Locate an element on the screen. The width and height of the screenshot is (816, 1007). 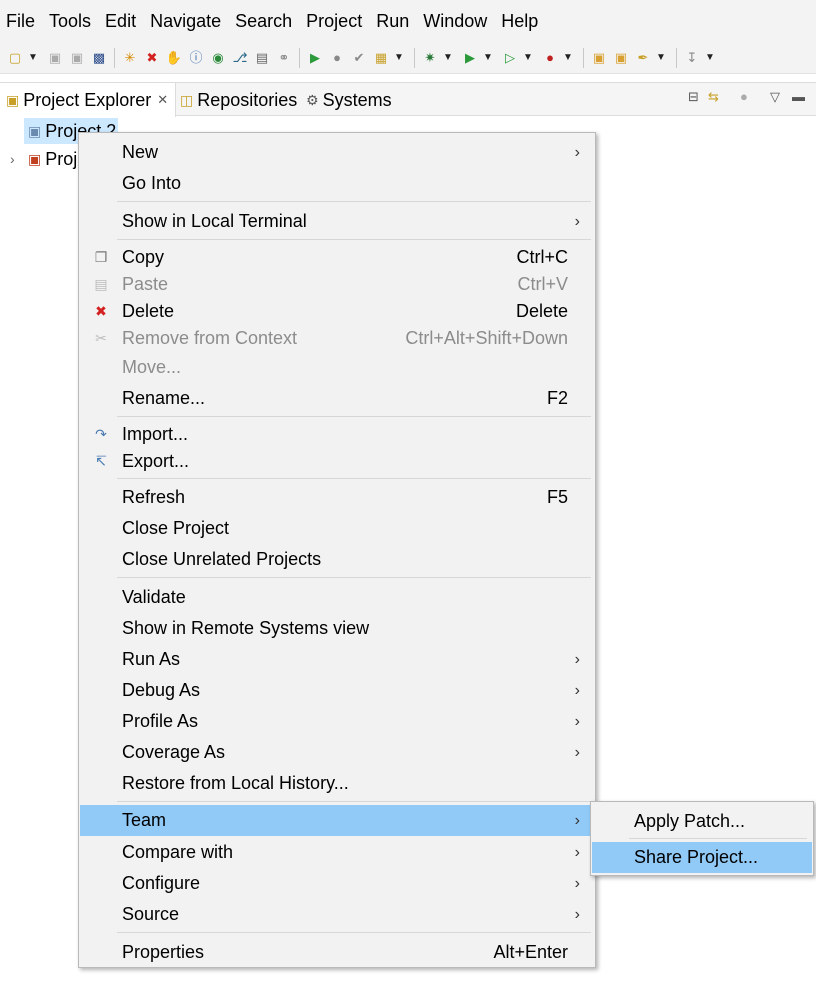
build-dropdown-icon: ▼ is located at coordinates (399, 58).